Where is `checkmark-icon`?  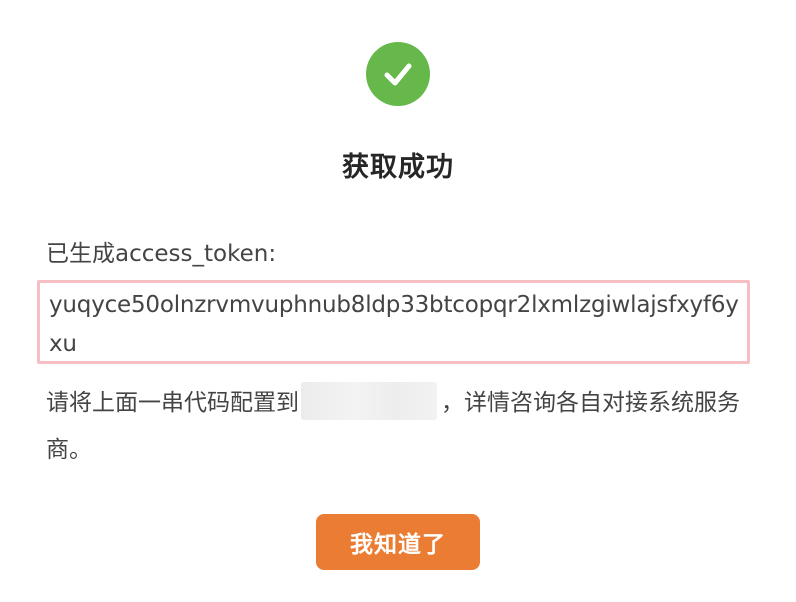
checkmark-icon is located at coordinates (398, 74).